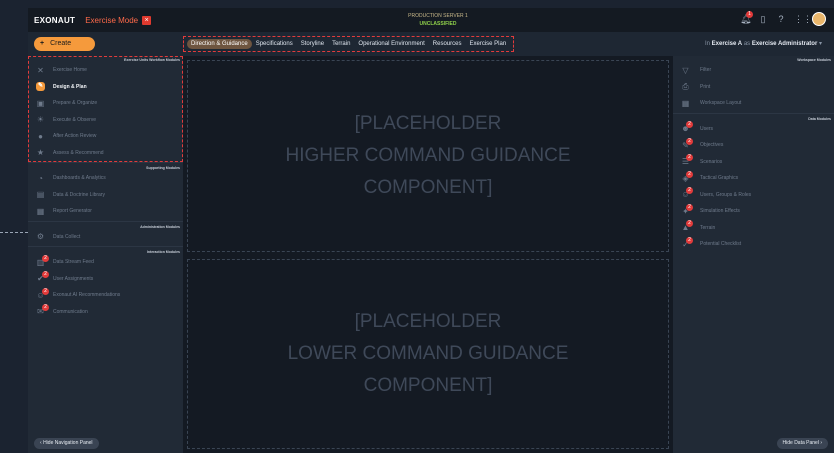 The width and height of the screenshot is (834, 453). I want to click on graphics-icon: ◈ 2, so click(687, 176).